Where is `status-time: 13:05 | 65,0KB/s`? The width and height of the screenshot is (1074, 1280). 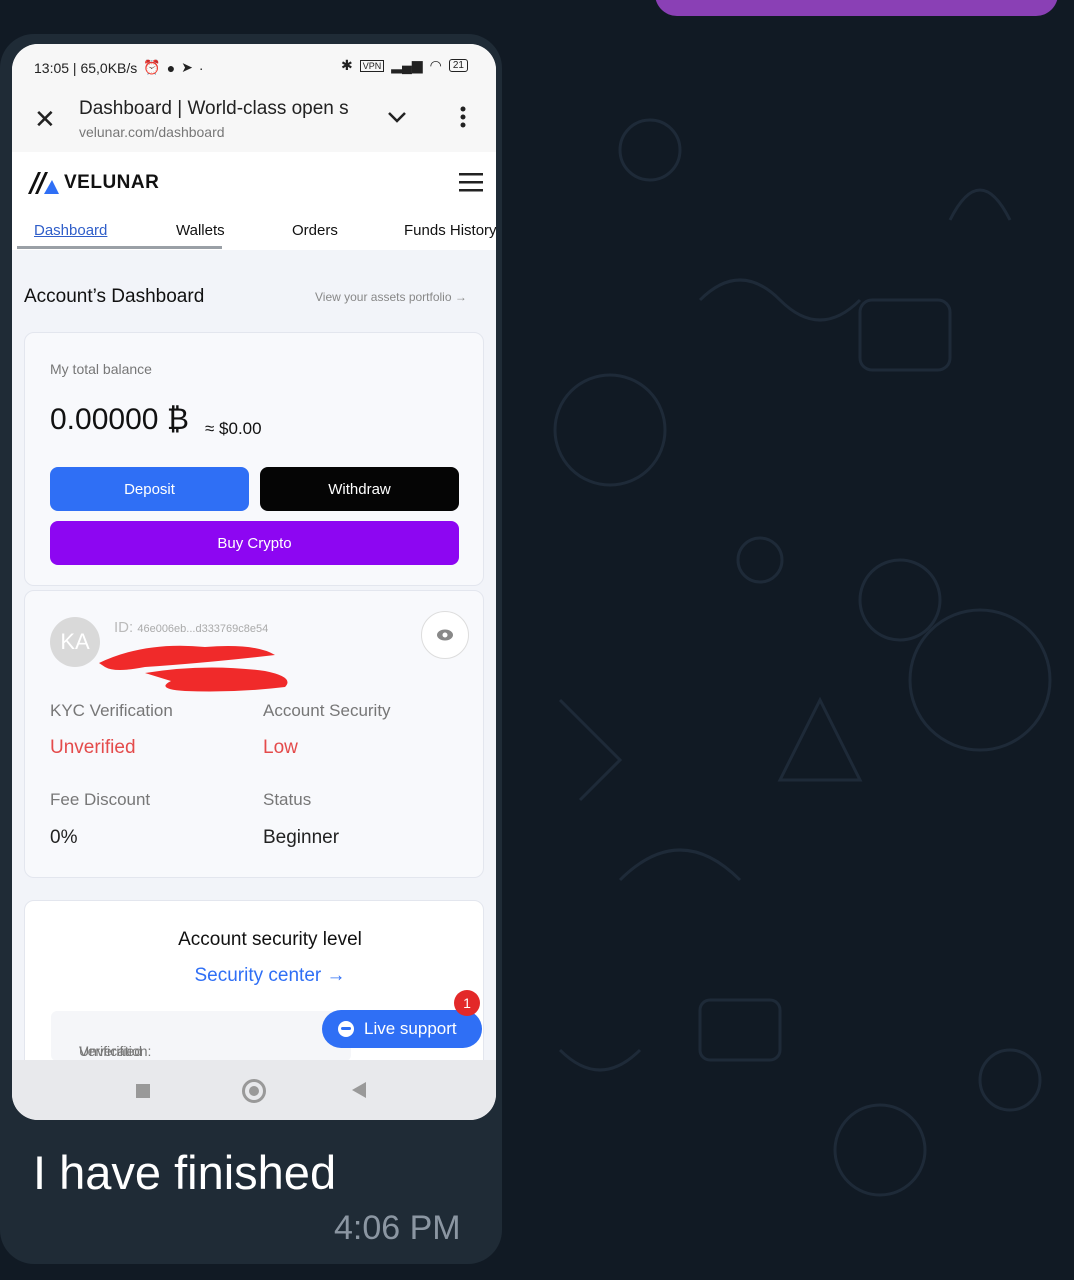 status-time: 13:05 | 65,0KB/s is located at coordinates (86, 67).